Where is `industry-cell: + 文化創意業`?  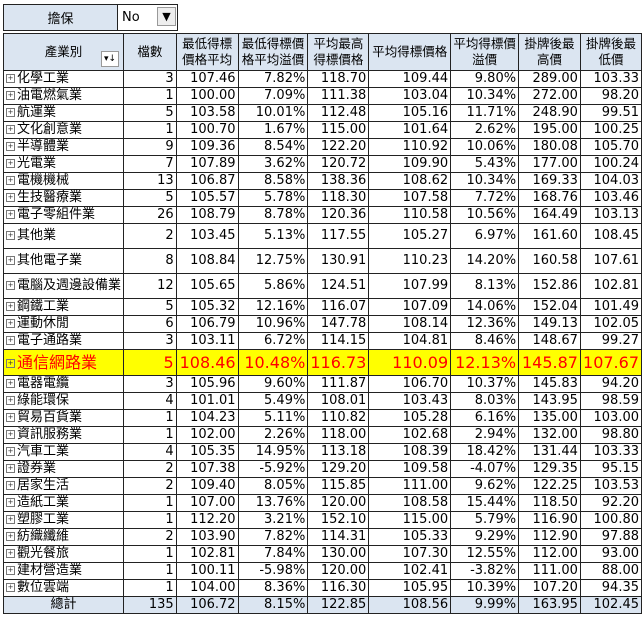
industry-cell: + 文化創意業 is located at coordinates (63, 130).